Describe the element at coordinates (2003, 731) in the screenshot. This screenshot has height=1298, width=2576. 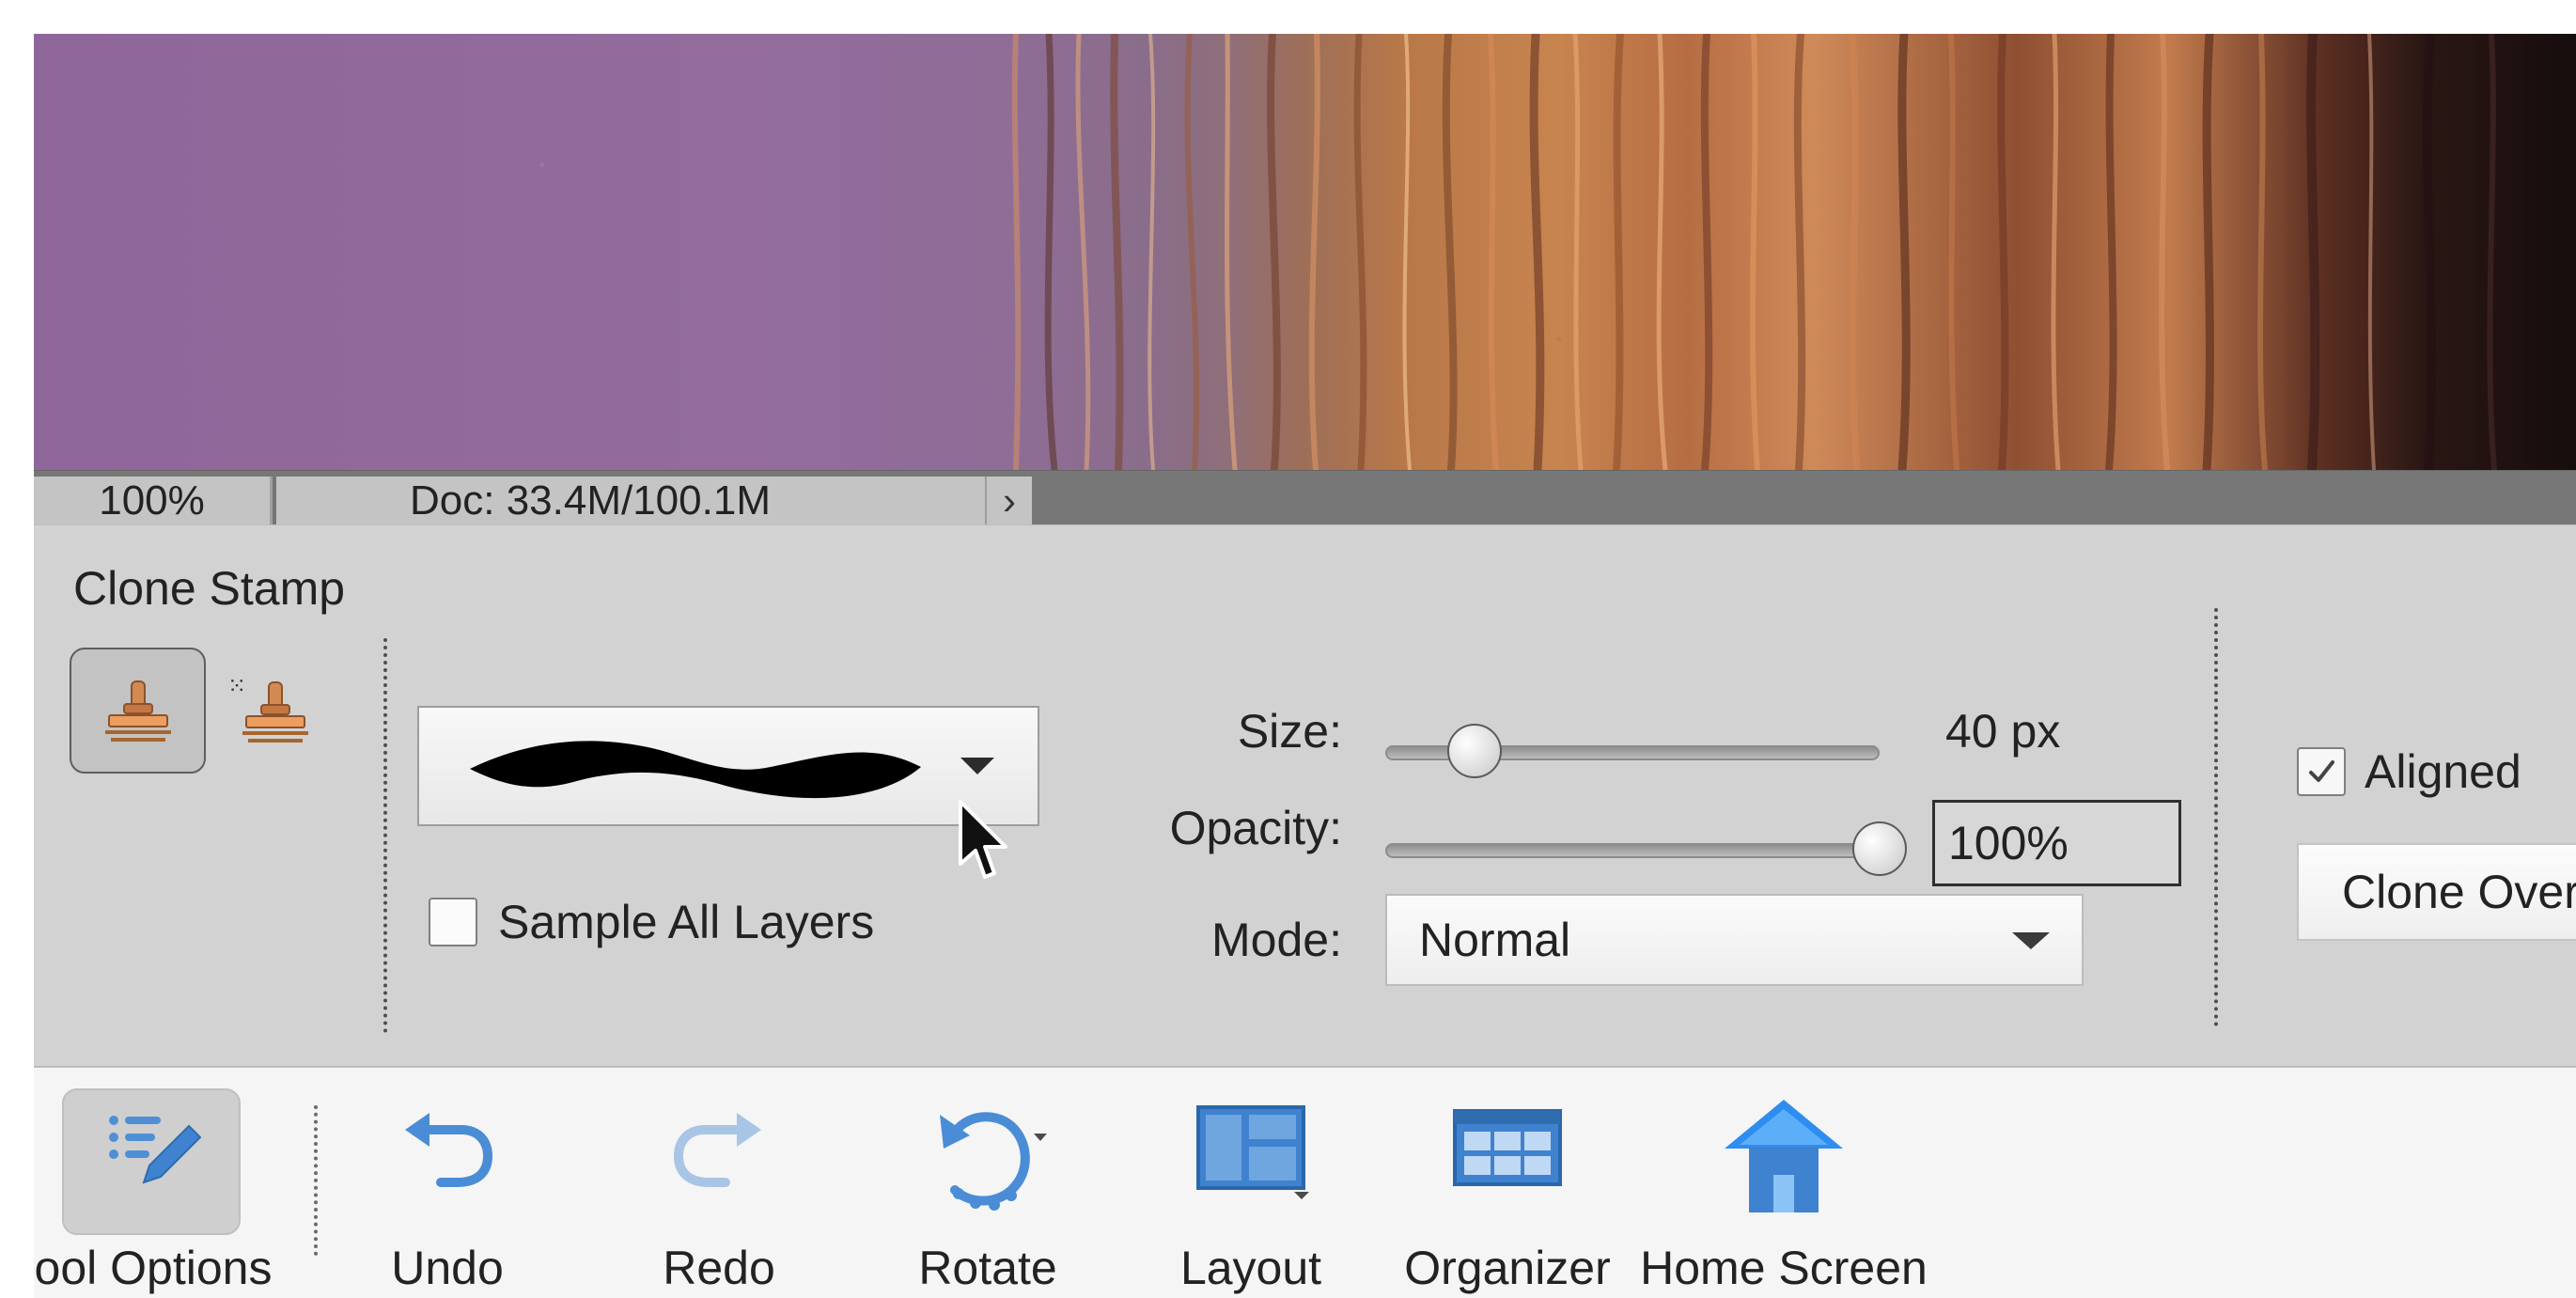
I see `size-value: 40 px` at that location.